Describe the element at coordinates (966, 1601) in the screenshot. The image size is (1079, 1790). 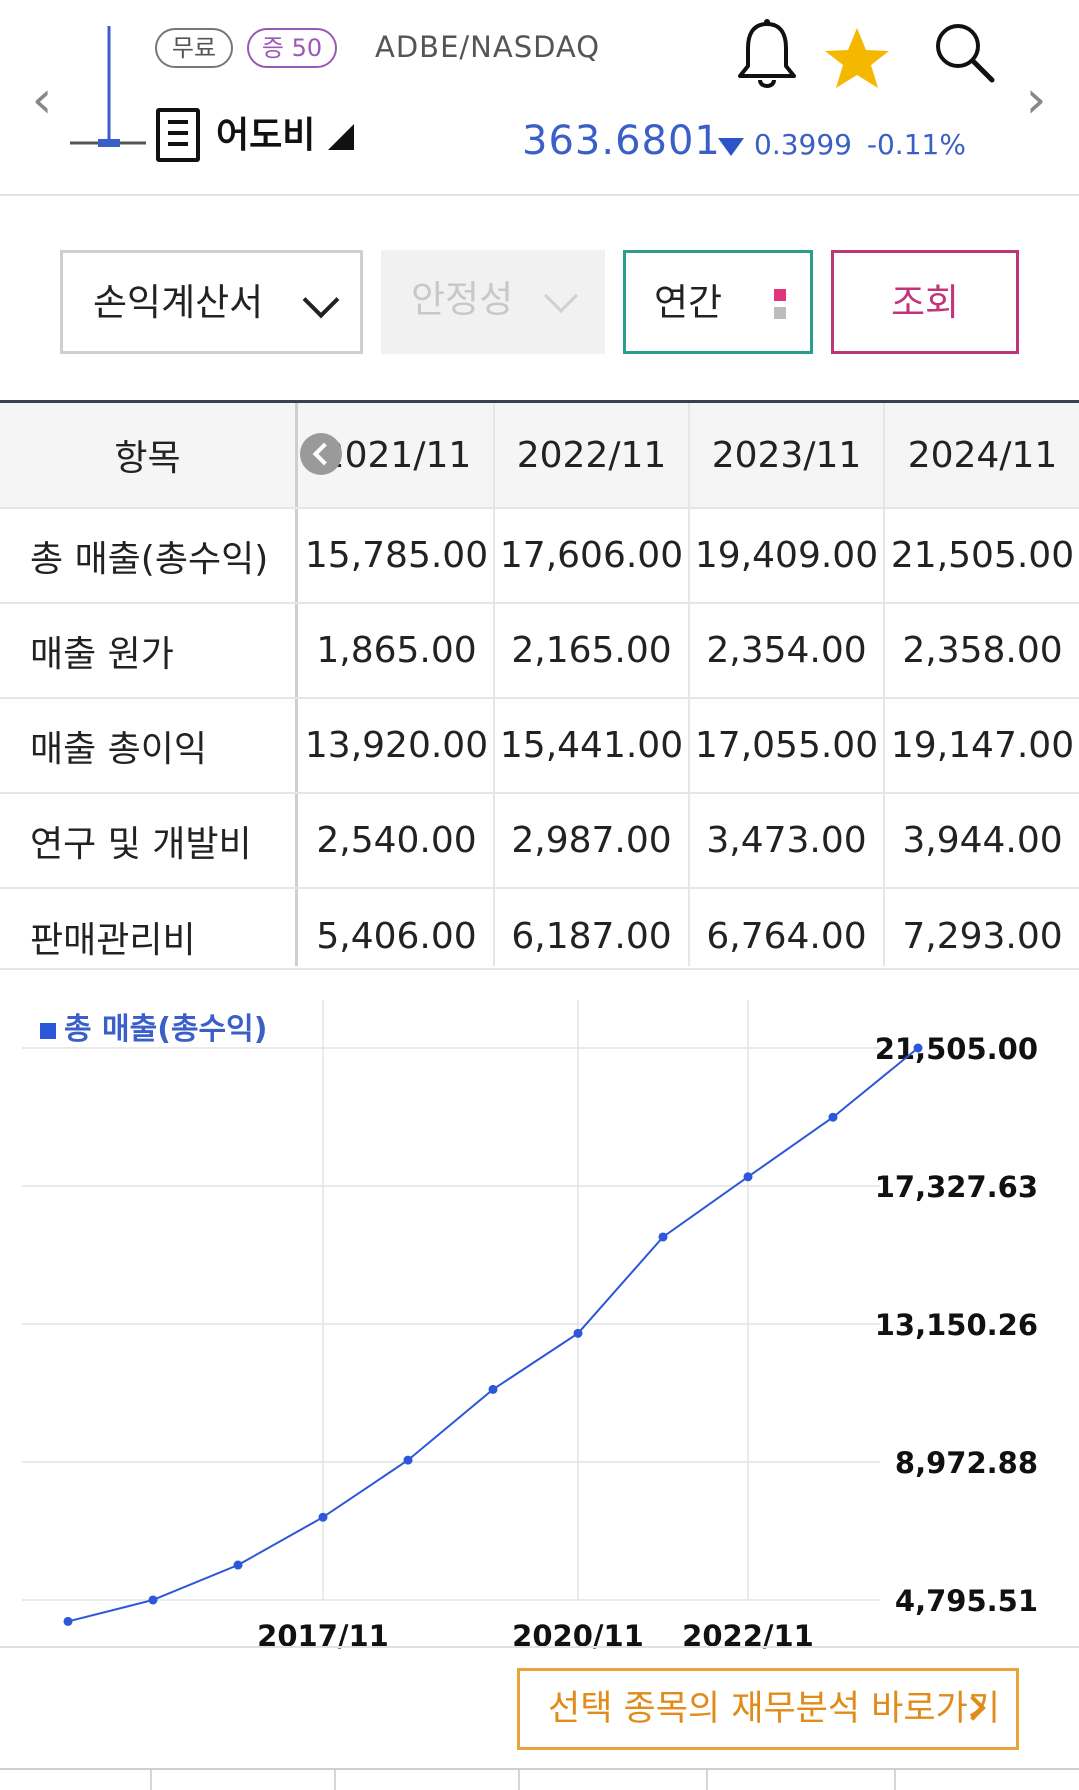
I see `y-tick-label: 4,795.51` at that location.